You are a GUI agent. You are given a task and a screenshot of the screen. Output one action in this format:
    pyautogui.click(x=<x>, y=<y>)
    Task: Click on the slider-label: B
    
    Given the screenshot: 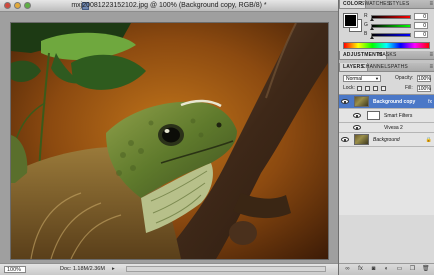 What is the action you would take?
    pyautogui.click(x=366, y=34)
    